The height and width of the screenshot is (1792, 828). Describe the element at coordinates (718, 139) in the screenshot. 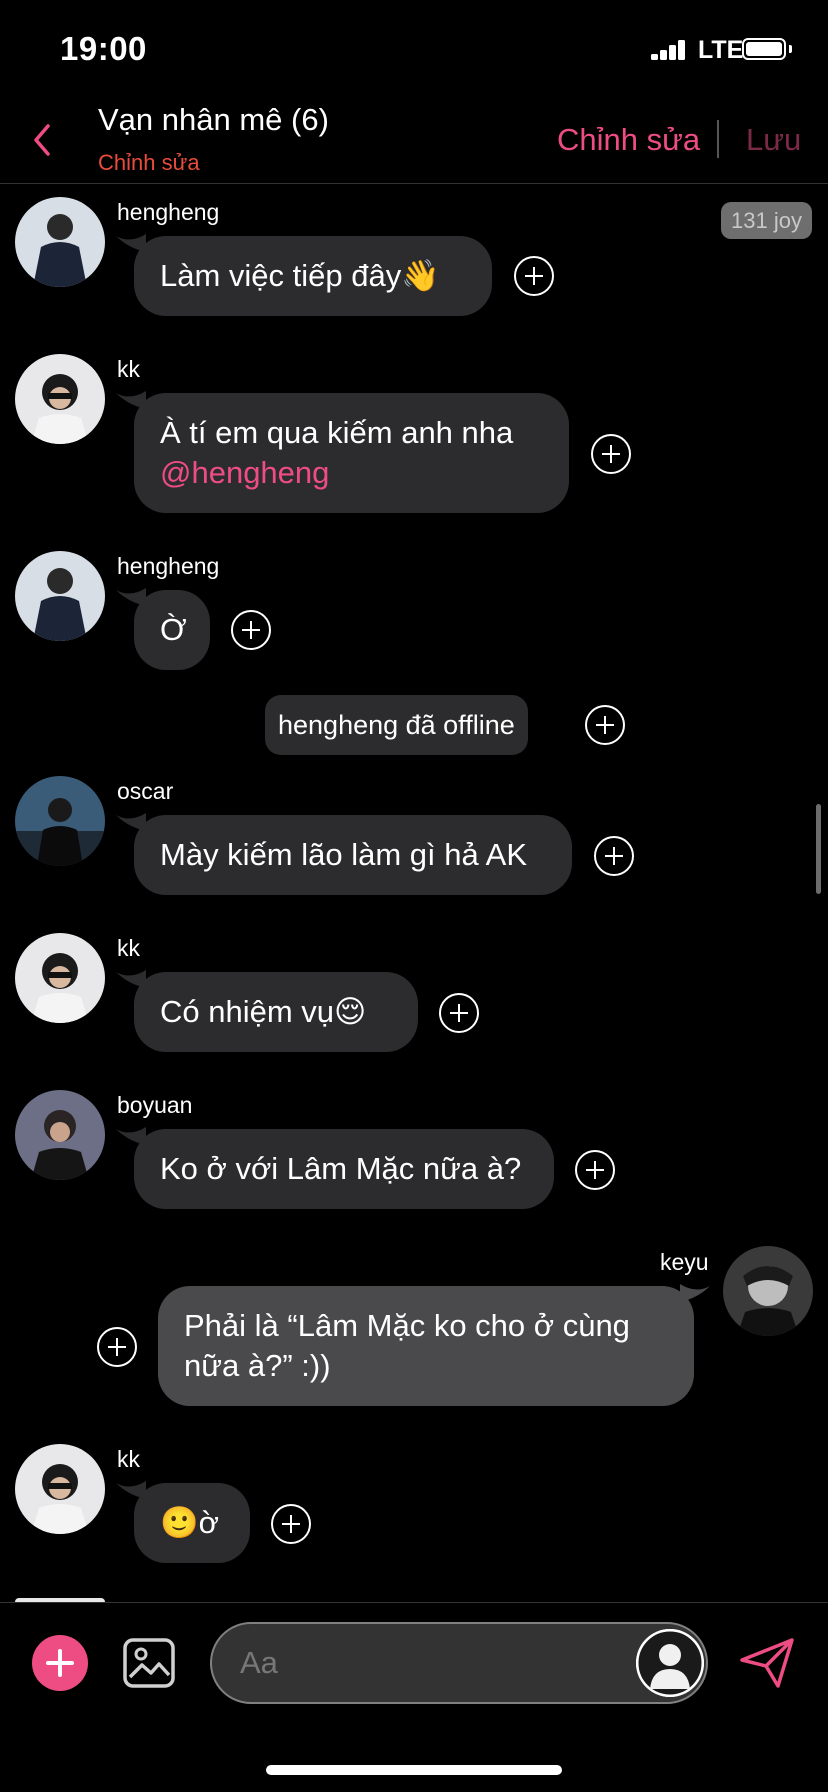

I see `header-divider` at that location.